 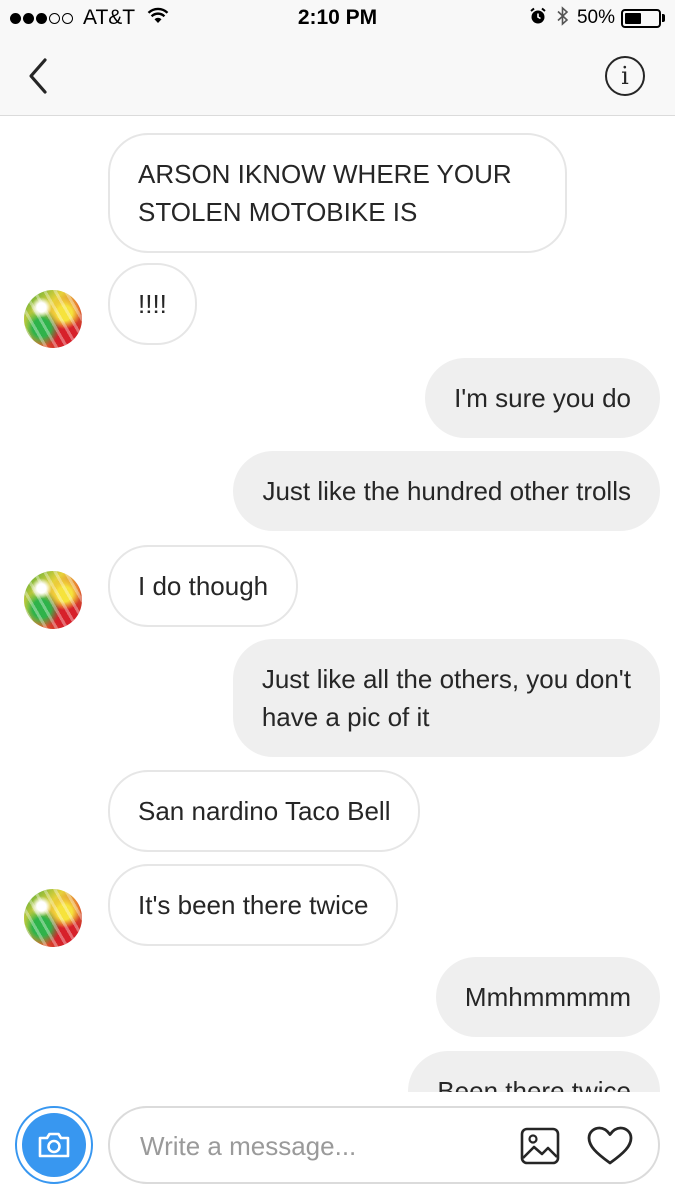 I want to click on message-text: San nardino Taco Bell, so click(x=264, y=811).